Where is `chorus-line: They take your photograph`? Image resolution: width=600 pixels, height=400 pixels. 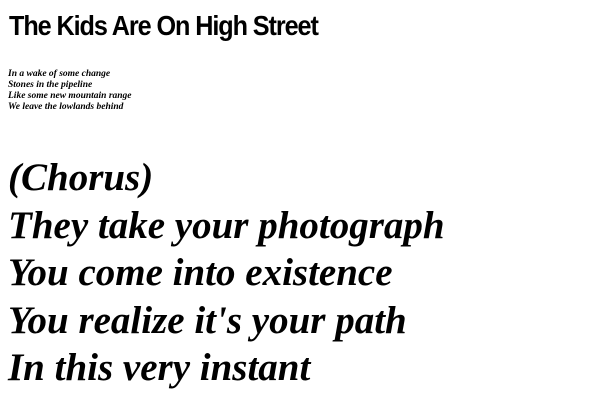 chorus-line: They take your photograph is located at coordinates (226, 225).